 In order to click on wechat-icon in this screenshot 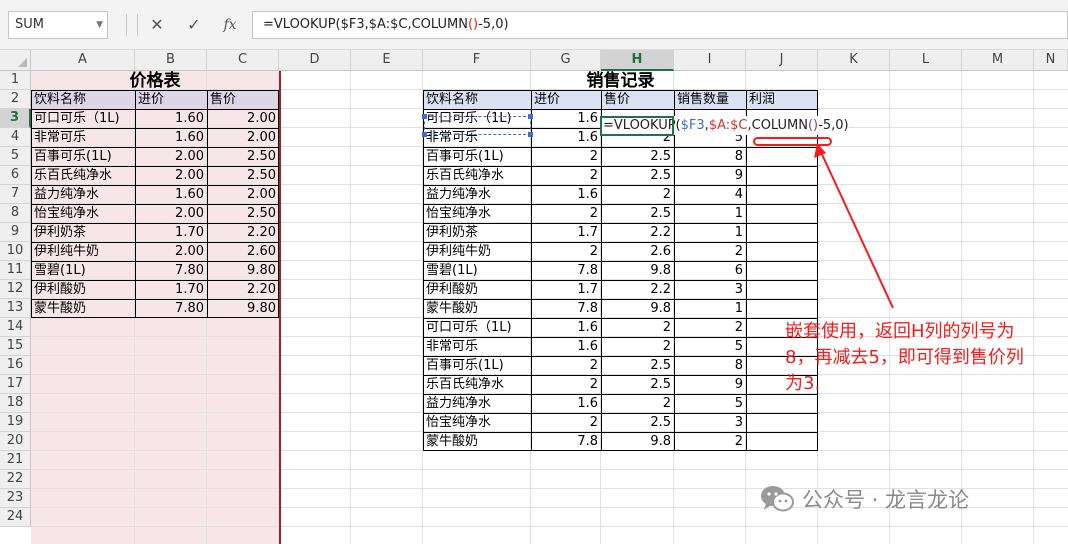, I will do `click(777, 499)`.